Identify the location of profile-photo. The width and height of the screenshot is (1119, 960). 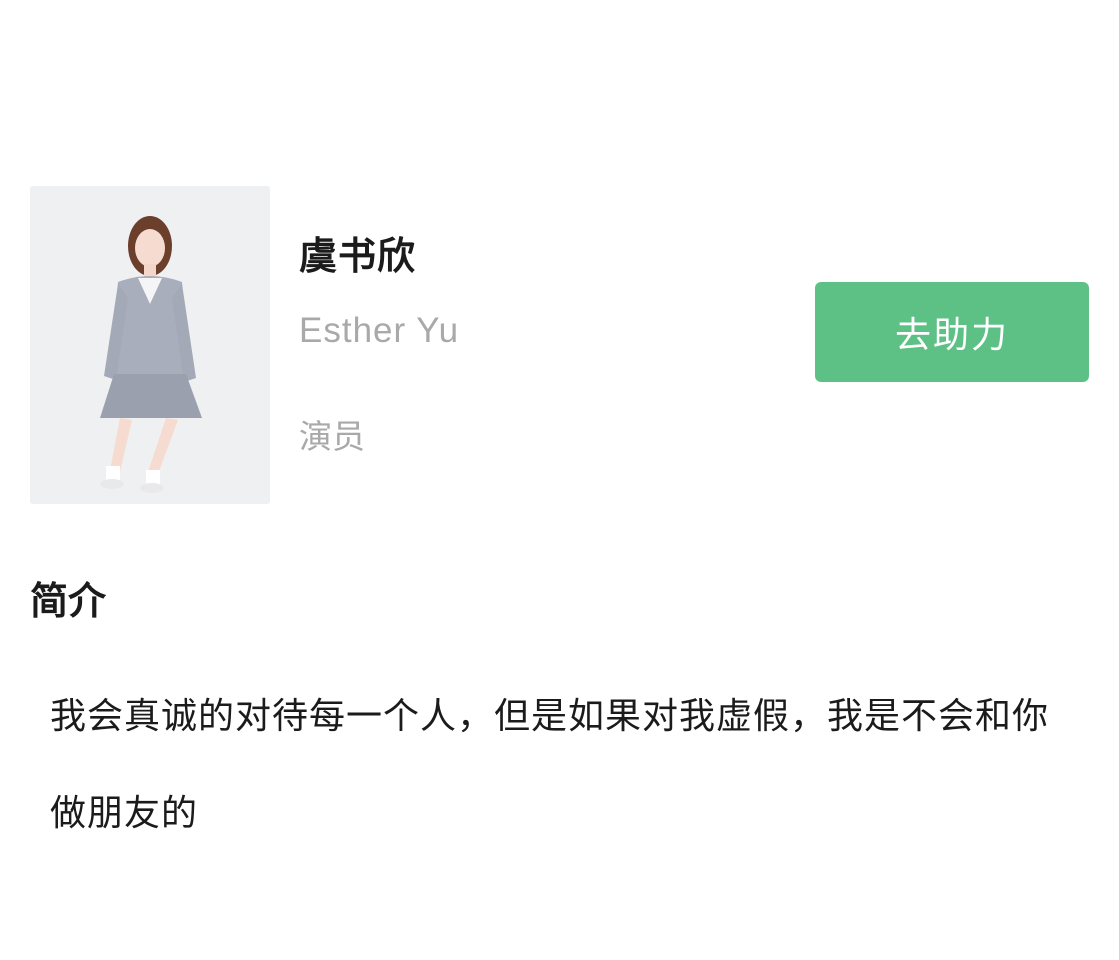
(150, 345).